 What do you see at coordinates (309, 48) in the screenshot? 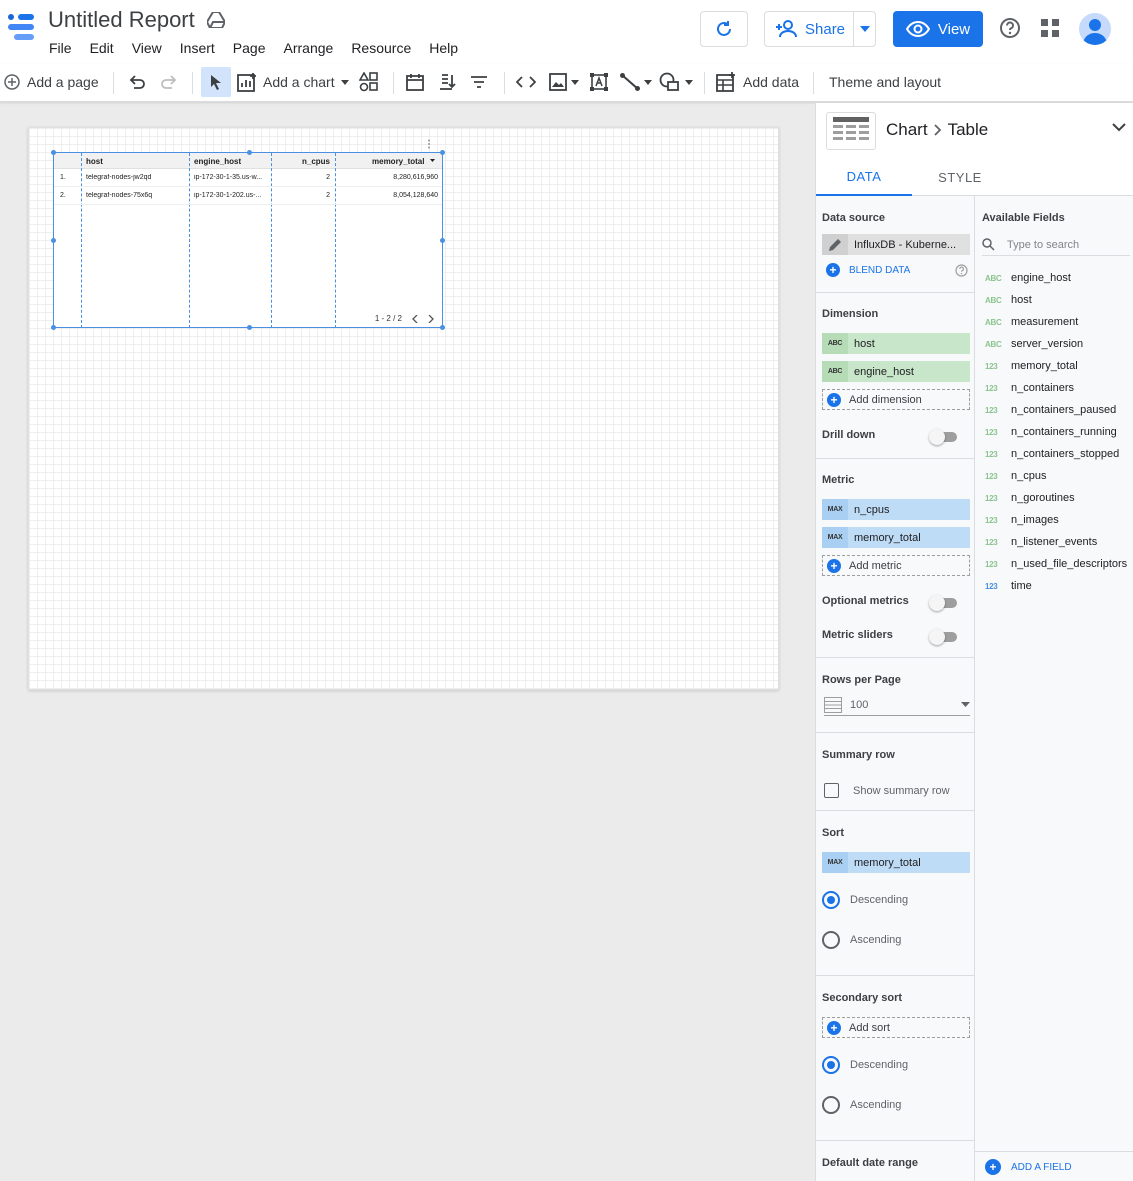
I see `menu-arrange: Arrange` at bounding box center [309, 48].